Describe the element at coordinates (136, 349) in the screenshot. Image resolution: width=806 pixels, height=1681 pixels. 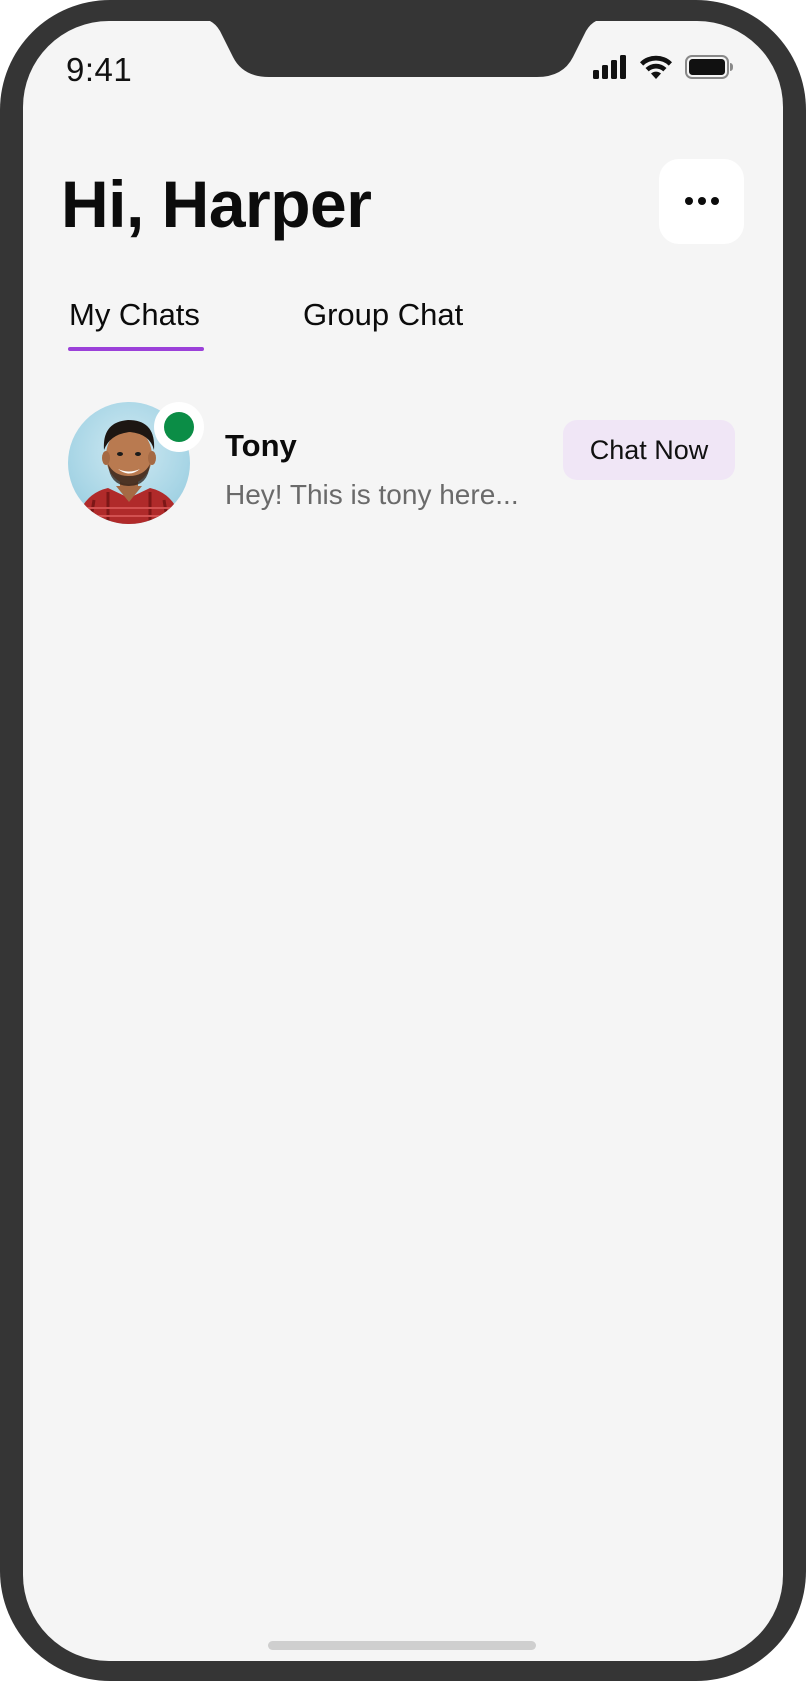
I see `active-tab-indicator` at that location.